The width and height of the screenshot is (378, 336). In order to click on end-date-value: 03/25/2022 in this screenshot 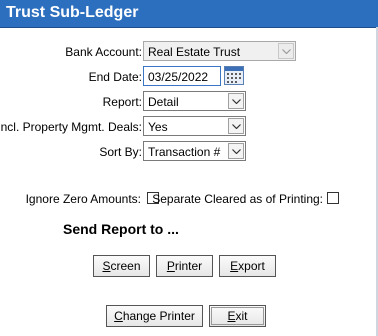, I will do `click(178, 77)`.